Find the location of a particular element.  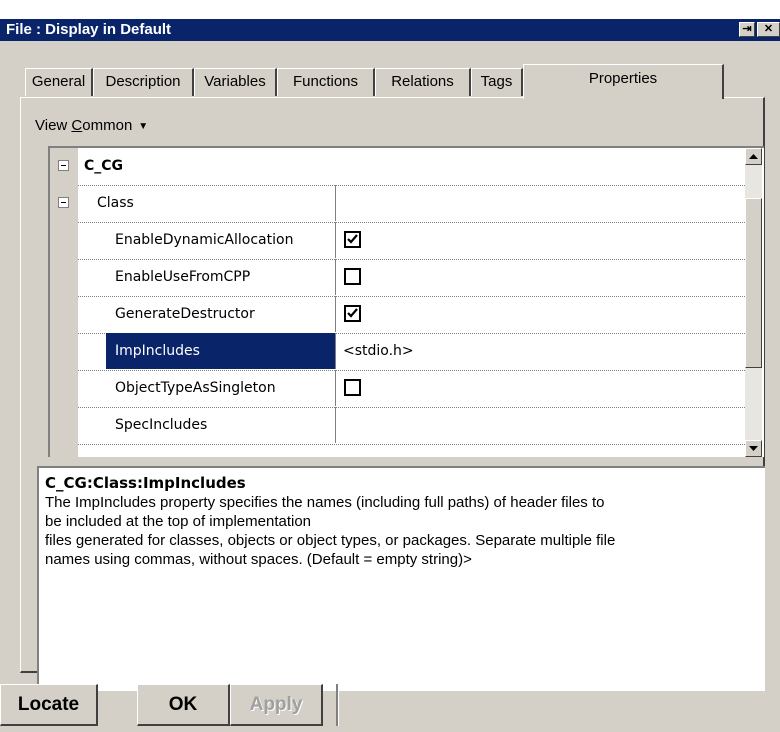

property-name: EnableUseFromCPP is located at coordinates (207, 277).